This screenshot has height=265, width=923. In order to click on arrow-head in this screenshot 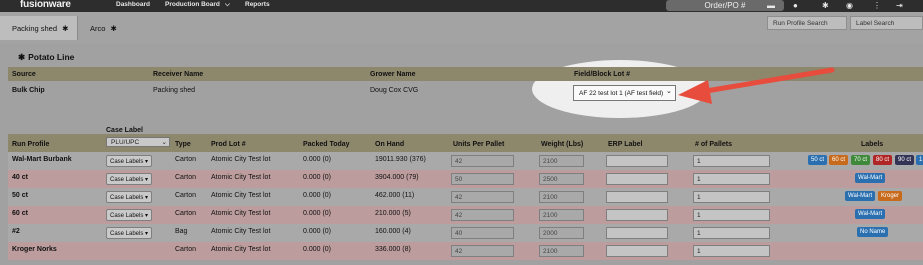, I will do `click(695, 92)`.